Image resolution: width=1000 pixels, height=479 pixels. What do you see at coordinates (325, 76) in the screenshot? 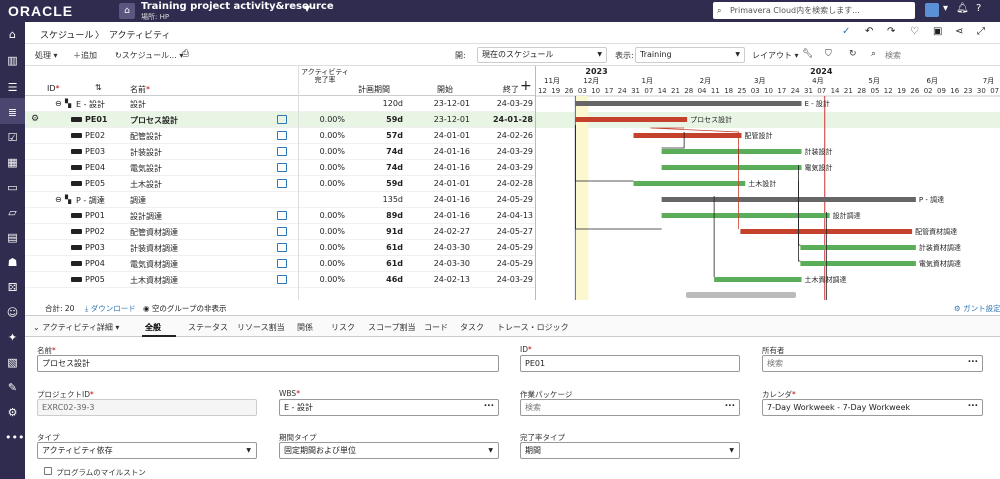
I see `col-header-pct: アクティビティ完了率` at bounding box center [325, 76].